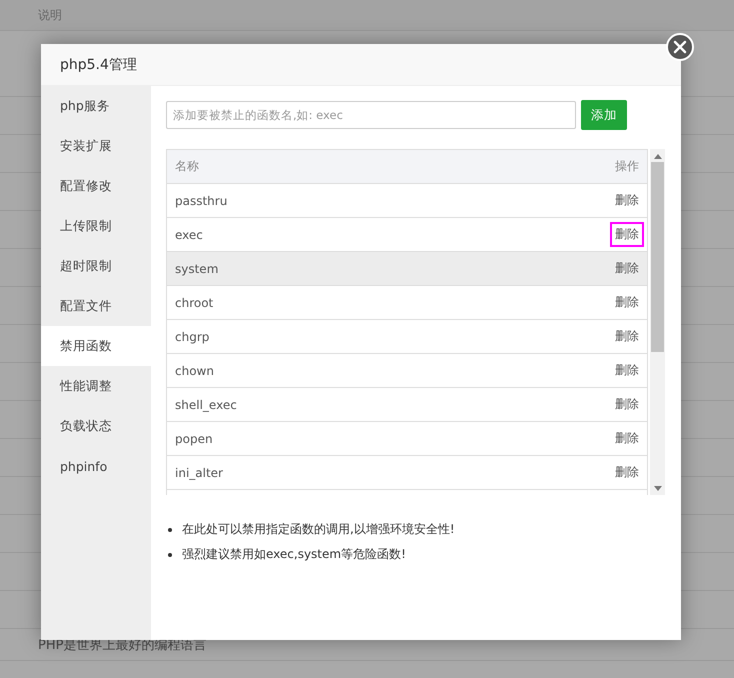 This screenshot has height=678, width=734. Describe the element at coordinates (201, 201) in the screenshot. I see `table-cell: passthru` at that location.